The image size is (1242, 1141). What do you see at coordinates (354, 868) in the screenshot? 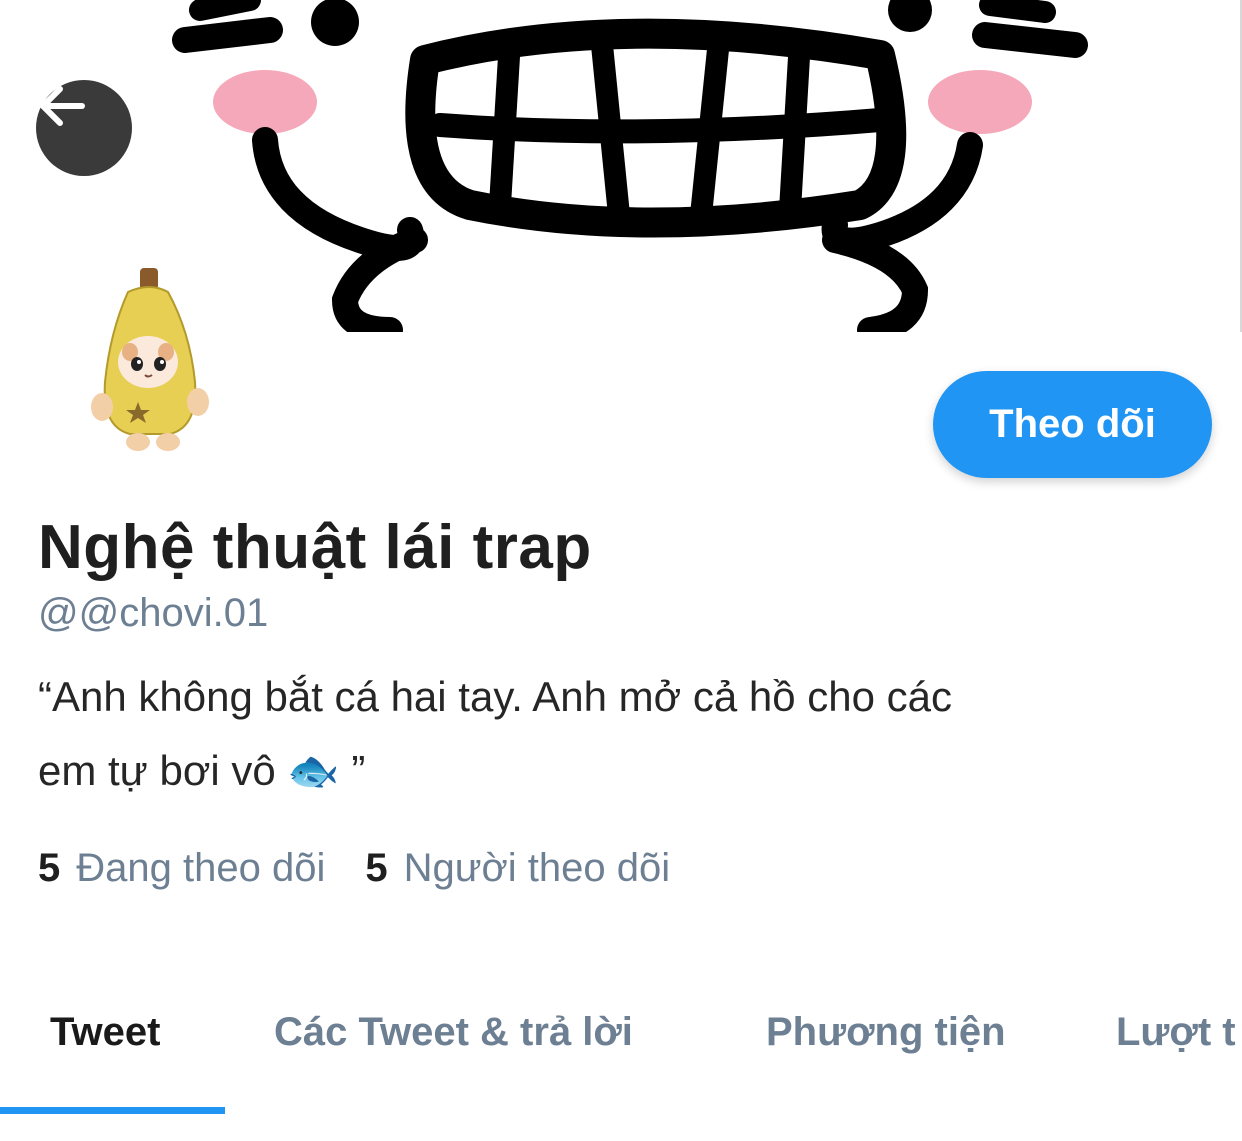
I see `profile-stats: 5 Đang theo dõi 5 Người theo dõi` at bounding box center [354, 868].